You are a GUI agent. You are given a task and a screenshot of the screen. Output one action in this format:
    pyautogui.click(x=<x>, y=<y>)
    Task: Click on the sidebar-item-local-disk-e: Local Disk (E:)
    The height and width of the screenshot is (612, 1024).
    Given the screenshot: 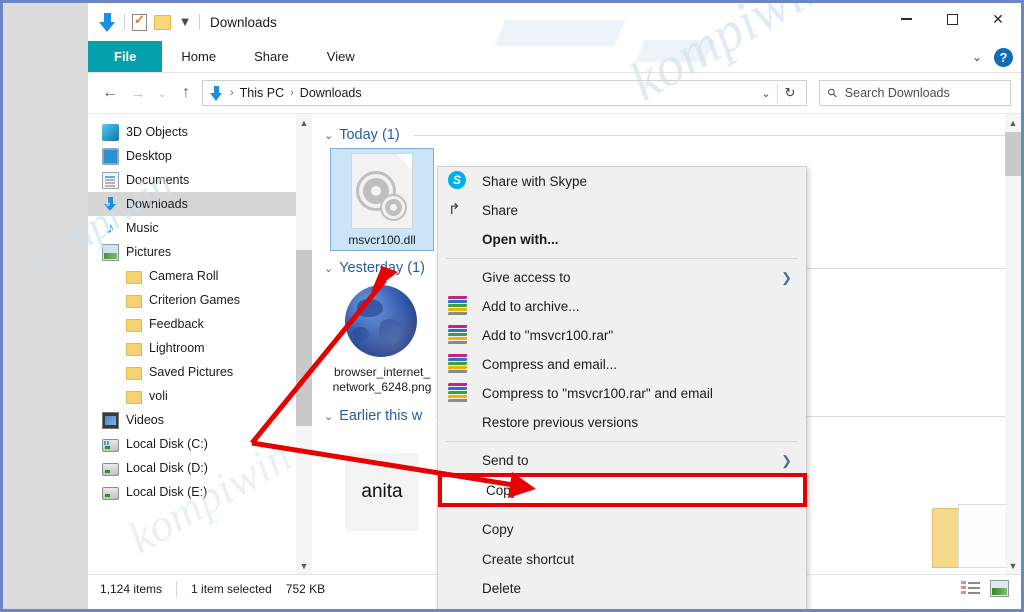 What is the action you would take?
    pyautogui.click(x=192, y=492)
    